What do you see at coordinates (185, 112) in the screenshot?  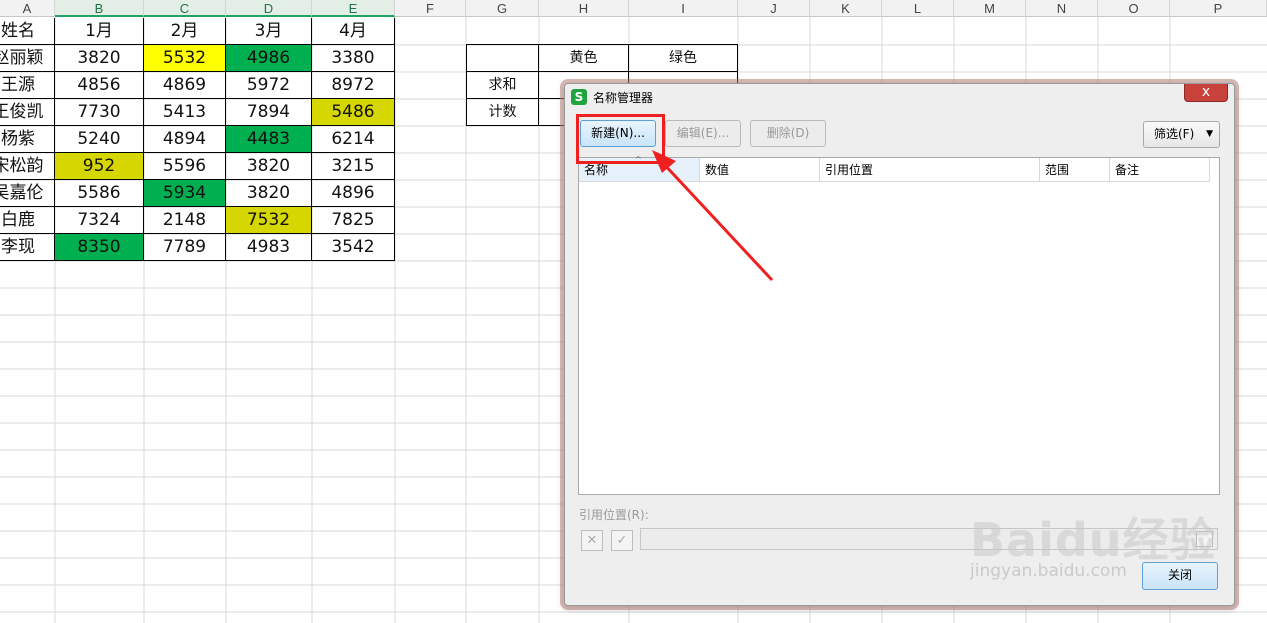 I see `table-cell: 5413` at bounding box center [185, 112].